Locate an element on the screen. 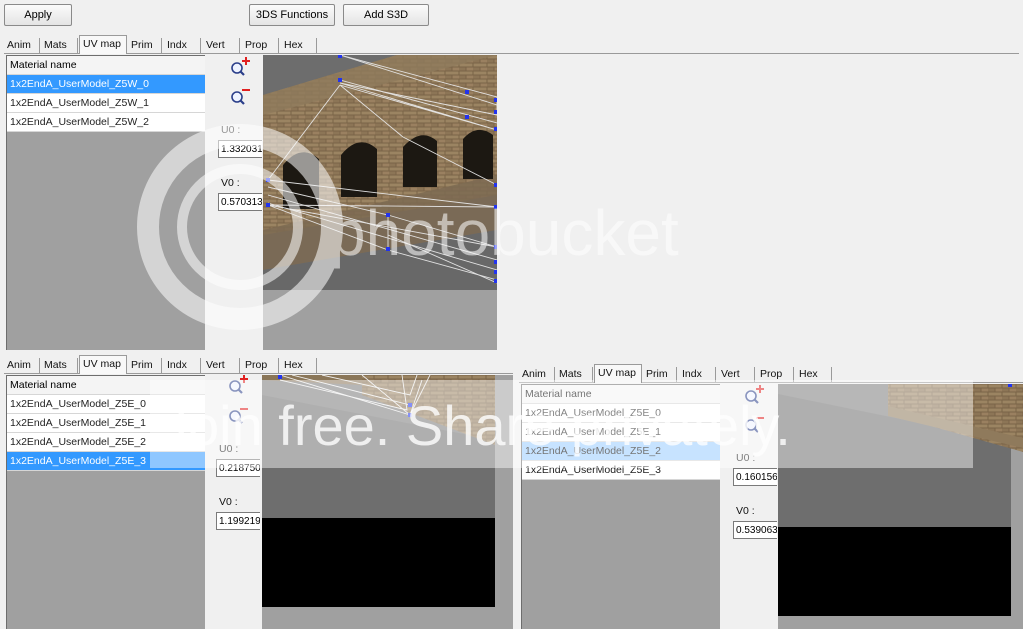 The width and height of the screenshot is (1023, 629). tab-divider is located at coordinates (511, 53).